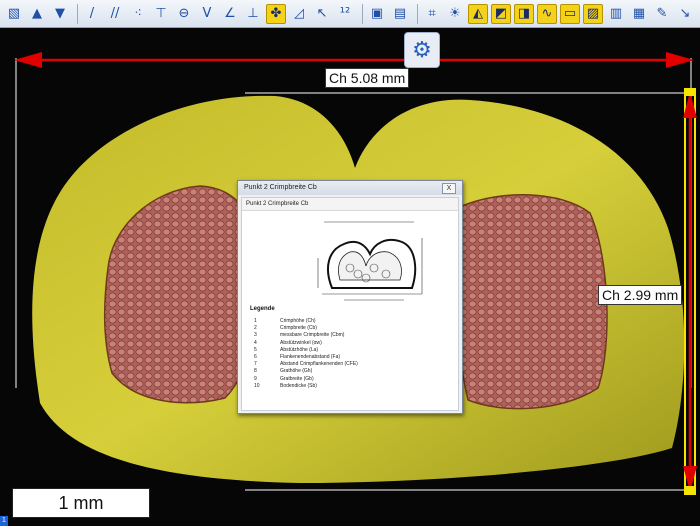 This screenshot has width=700, height=526. Describe the element at coordinates (570, 13) in the screenshot. I see `overlay-icon: ▭` at that location.